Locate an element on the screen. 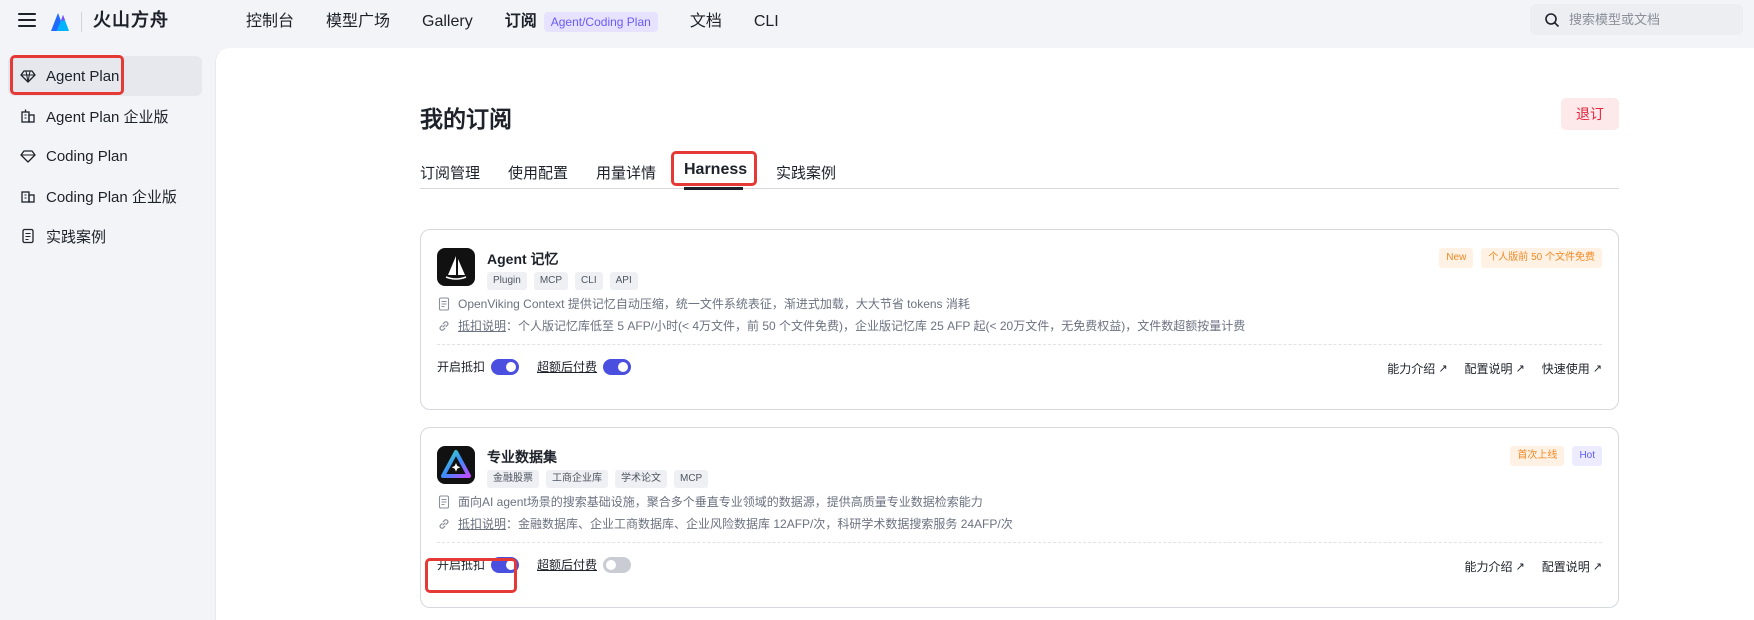 The width and height of the screenshot is (1754, 620). sidebar-item-agent-plan: Agent Plan is located at coordinates (105, 76).